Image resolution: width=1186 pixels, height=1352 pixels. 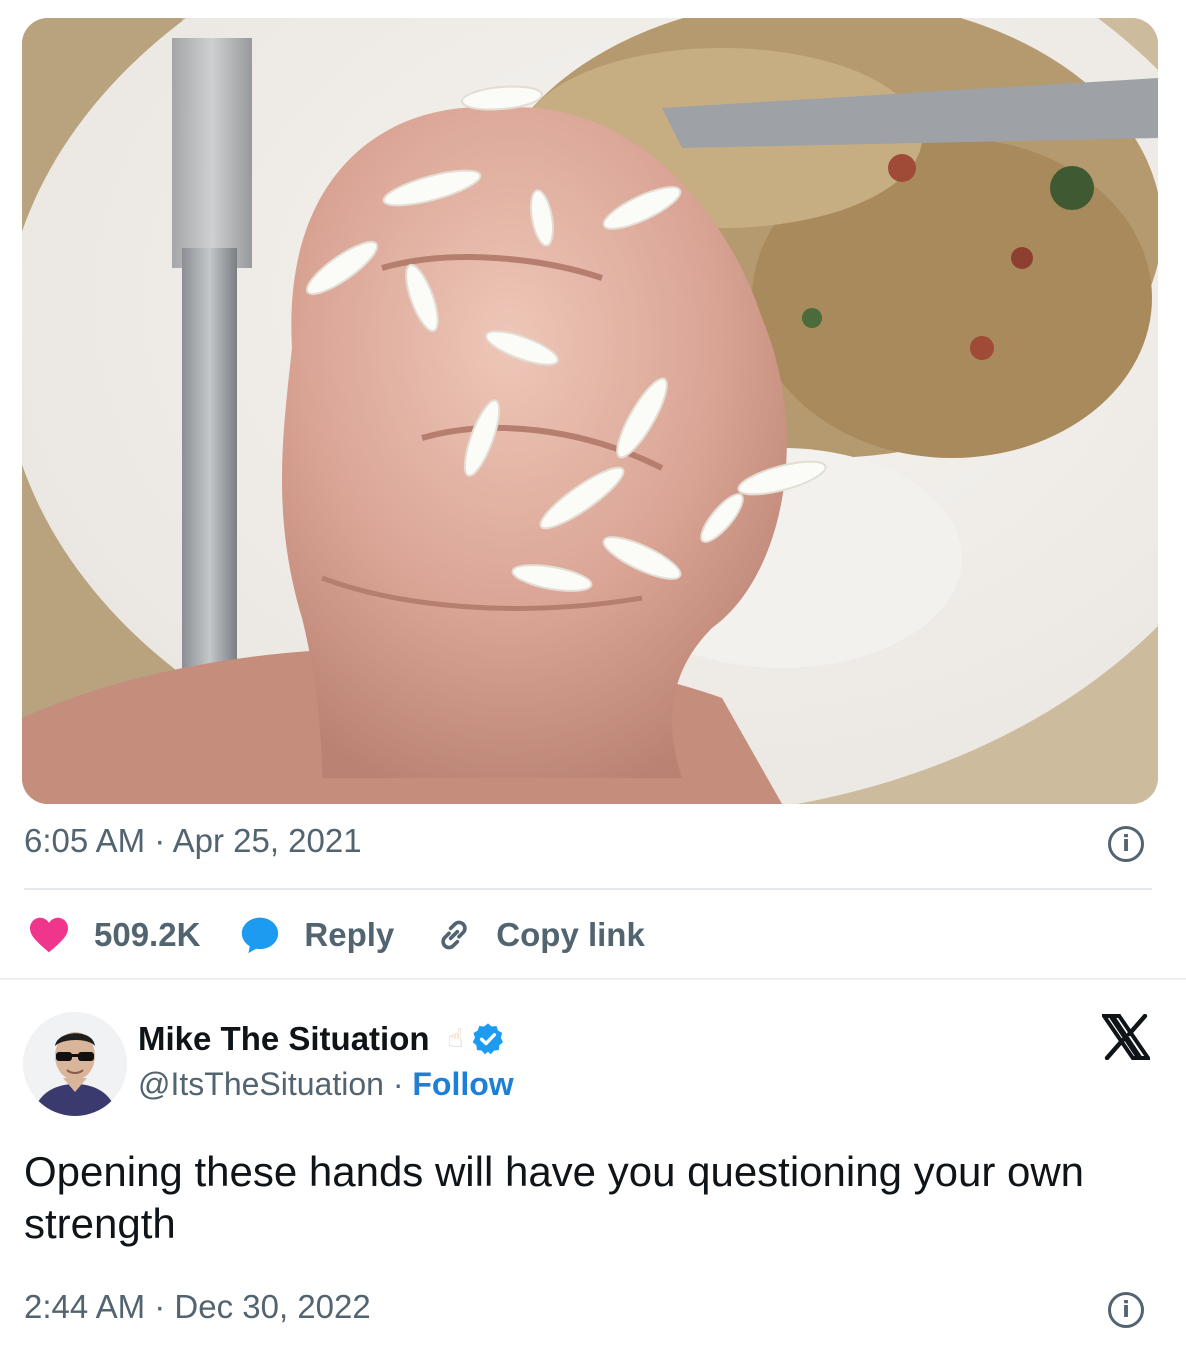 I want to click on tweet-date: Apr 25, 2021, so click(x=267, y=840).